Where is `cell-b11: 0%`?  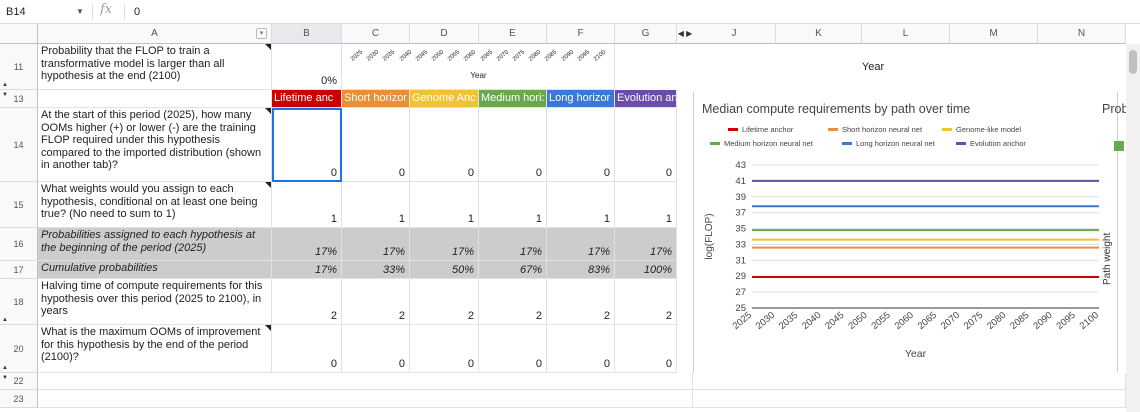
cell-b11: 0% is located at coordinates (307, 67).